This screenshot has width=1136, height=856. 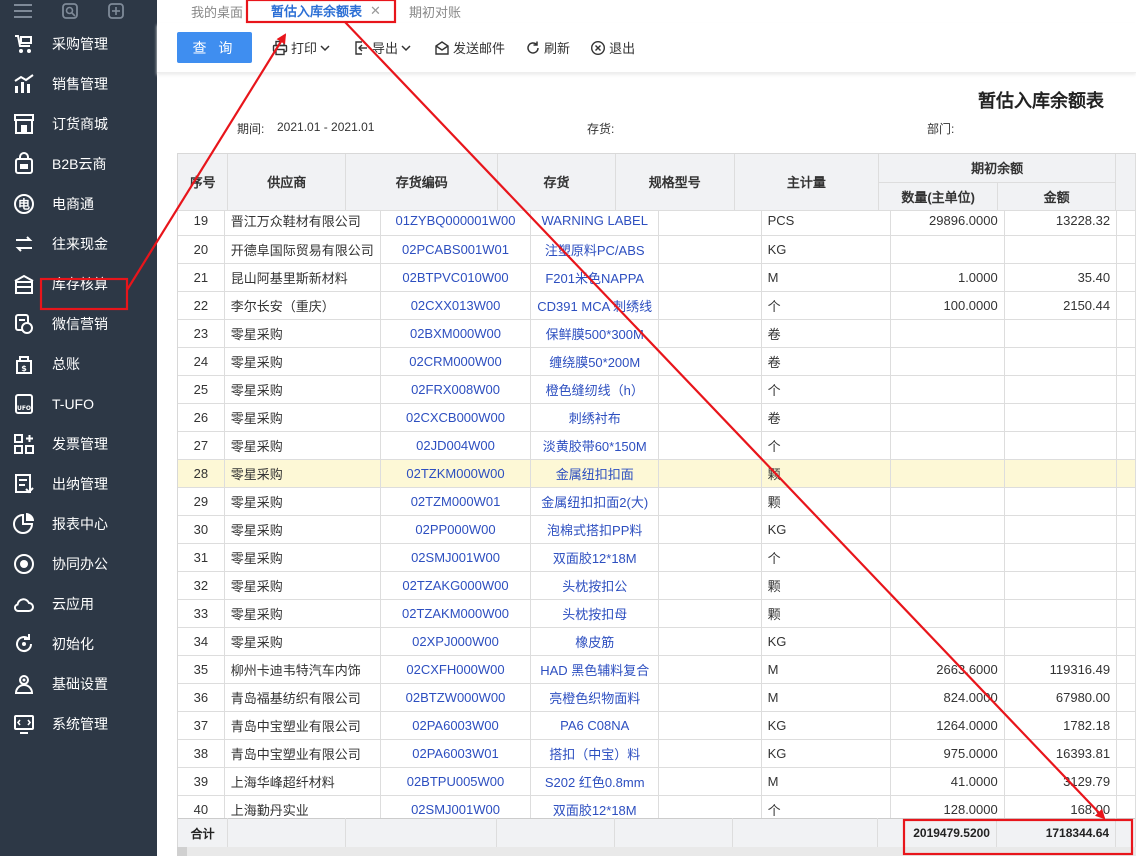 I want to click on cell-code: 02TZAKM000W00, so click(x=456, y=613).